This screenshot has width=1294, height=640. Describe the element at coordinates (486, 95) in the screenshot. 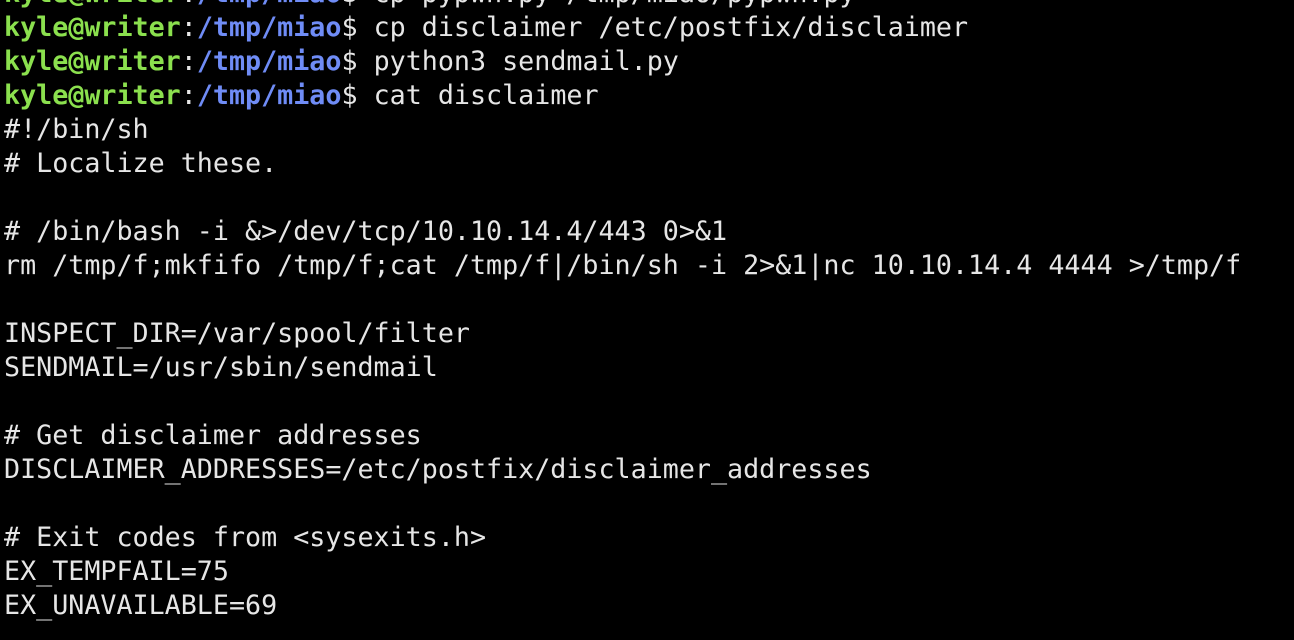

I see `command-text: cat disclaimer` at that location.